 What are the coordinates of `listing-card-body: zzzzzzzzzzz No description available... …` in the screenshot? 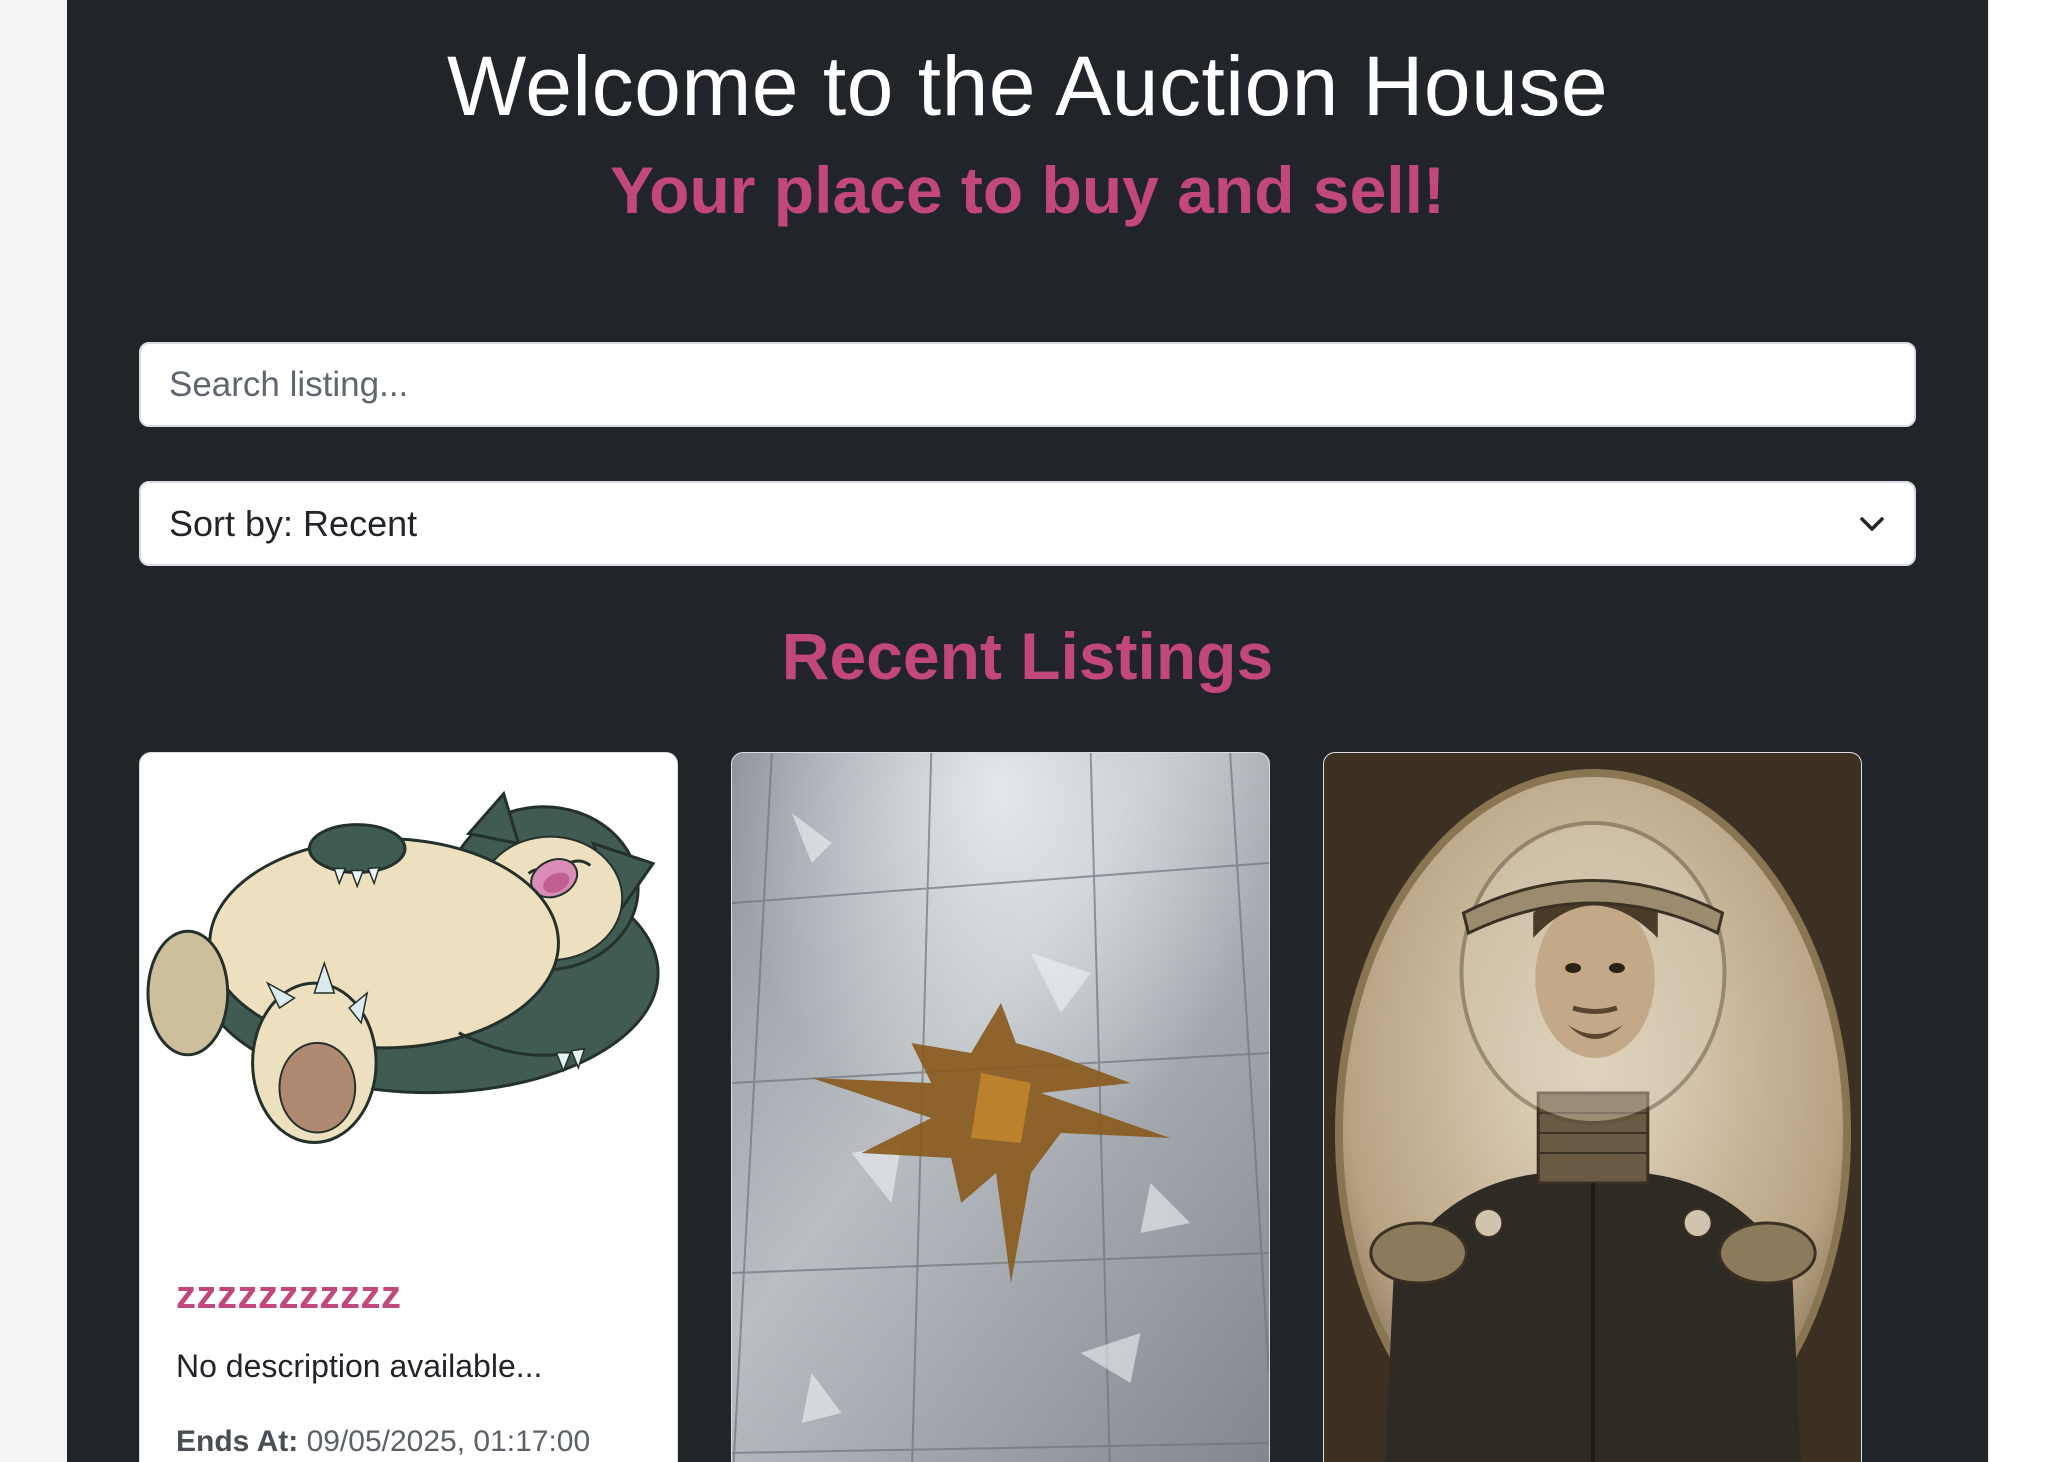 It's located at (411, 1366).